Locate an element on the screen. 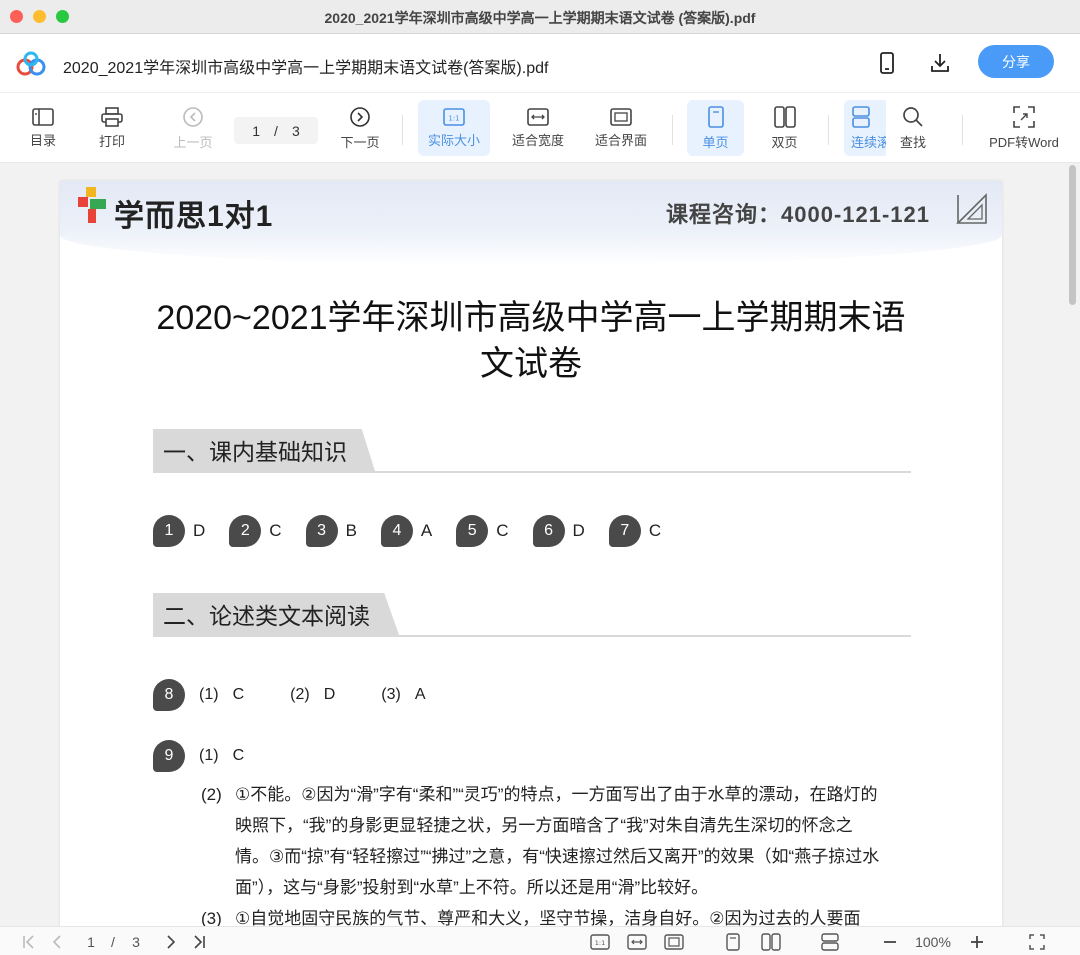 Image resolution: width=1080 pixels, height=955 pixels. status-bar: 1 / 3 1:1 100% is located at coordinates (540, 940).